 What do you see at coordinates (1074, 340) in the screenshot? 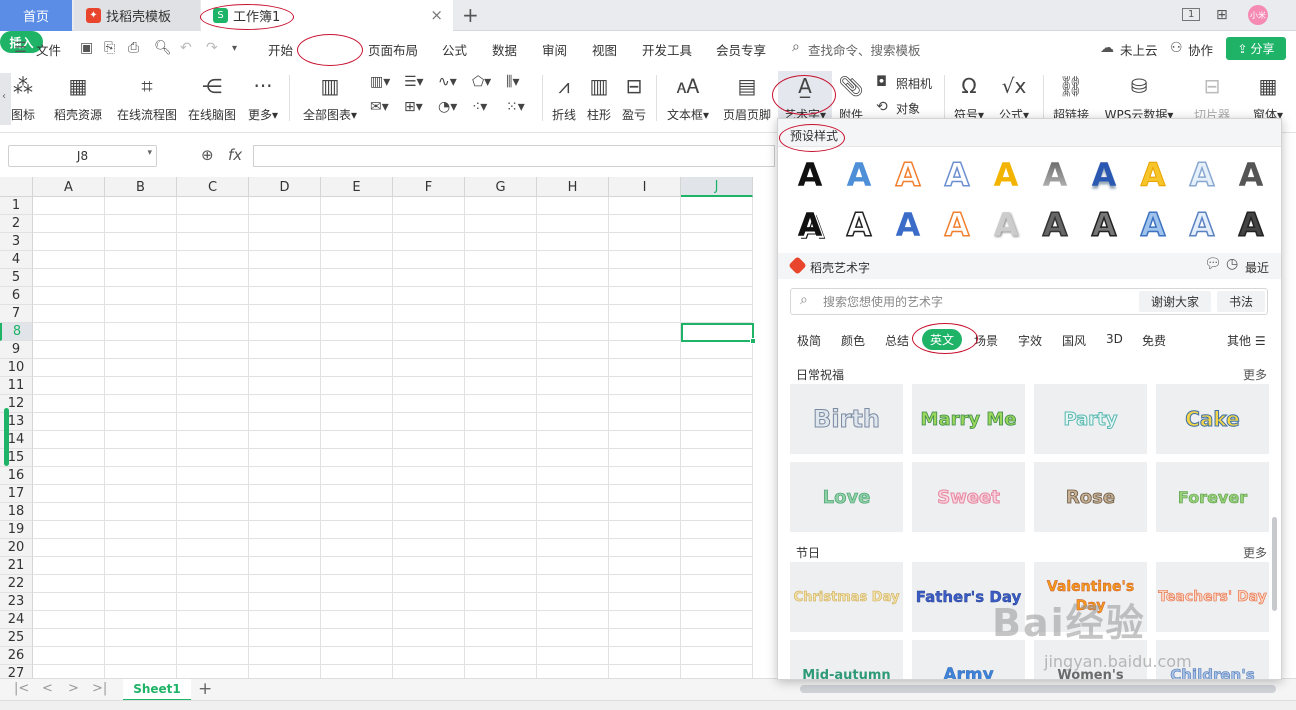
I see `category-chinese-style: 国风` at bounding box center [1074, 340].